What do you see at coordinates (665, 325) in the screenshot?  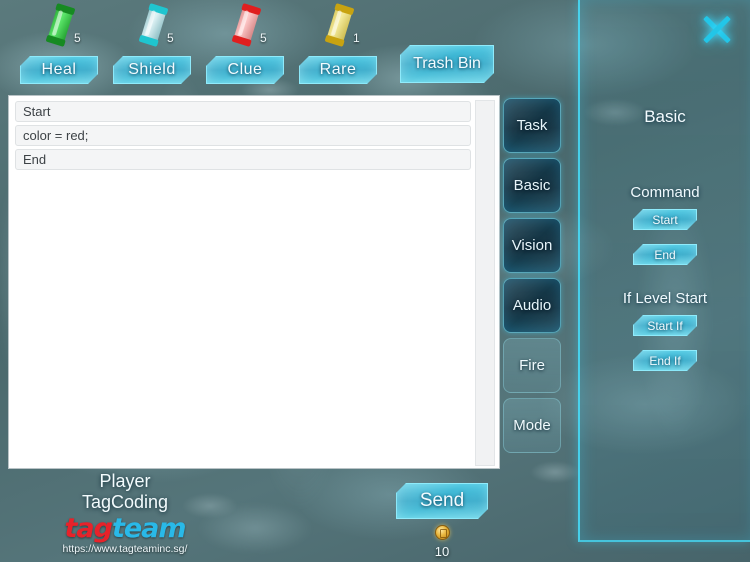 I see `command-button-start-if: Start If` at bounding box center [665, 325].